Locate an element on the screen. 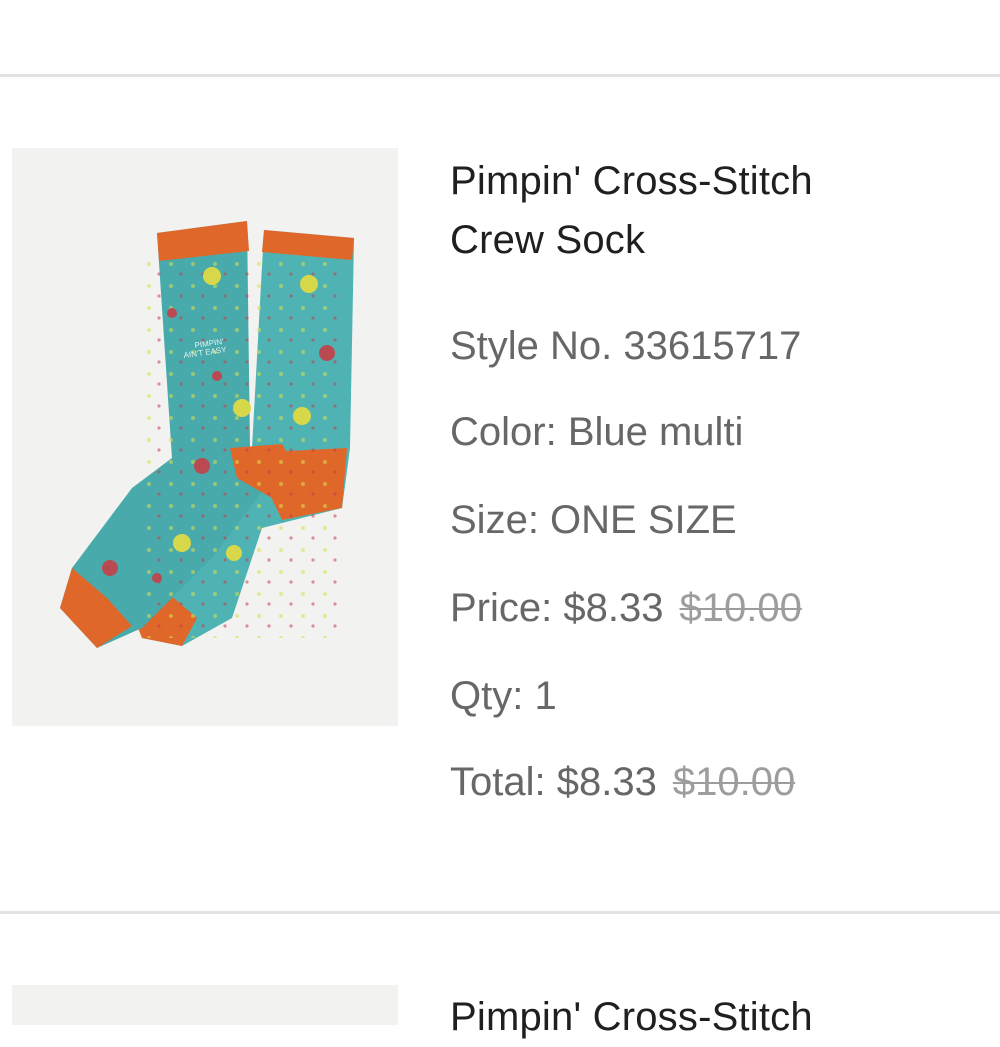 Image resolution: width=1000 pixels, height=1047 pixels. size-value: Size: ONE SIZE is located at coordinates (593, 520).